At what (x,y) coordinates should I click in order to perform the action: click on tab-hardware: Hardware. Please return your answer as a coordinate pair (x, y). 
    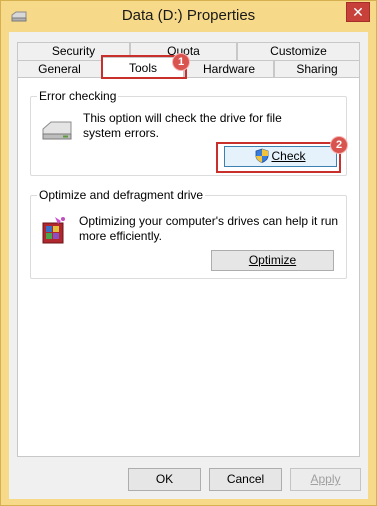
    Looking at the image, I should click on (229, 69).